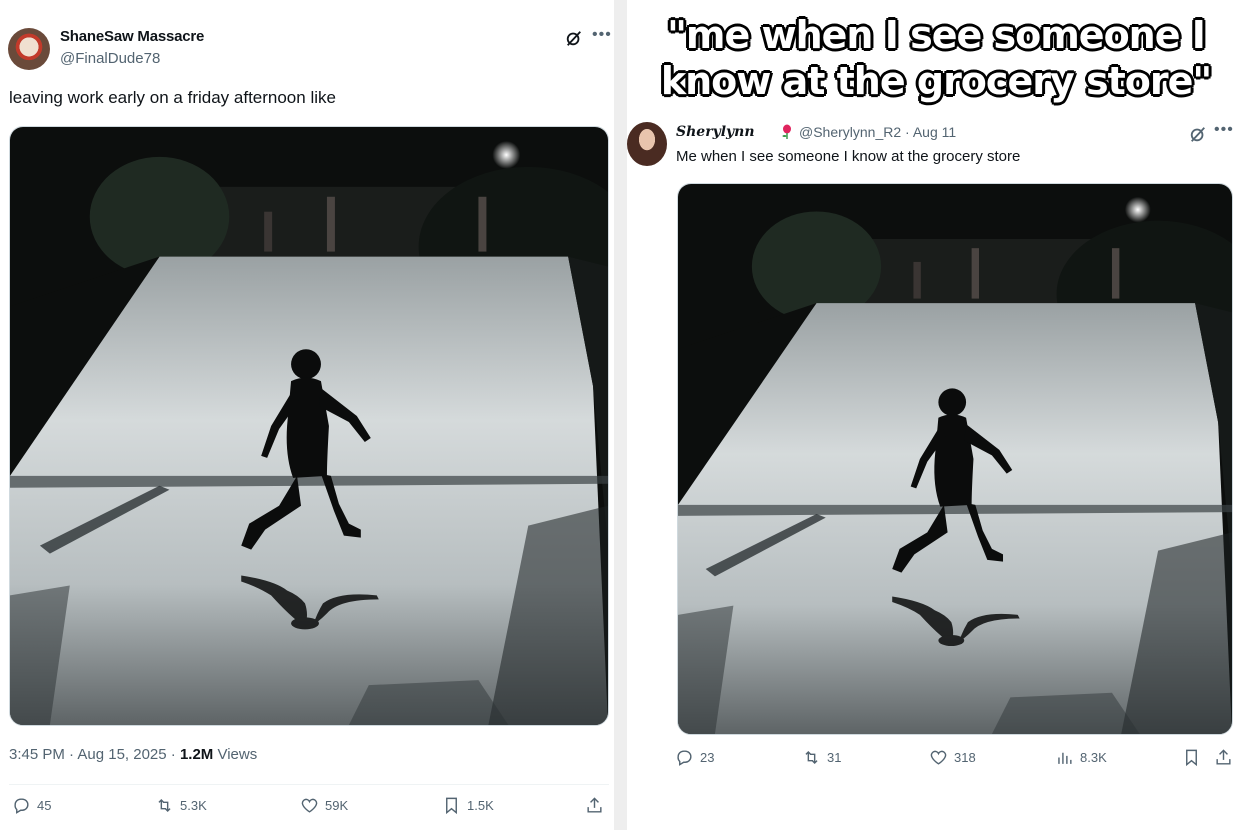  Describe the element at coordinates (936, 35) in the screenshot. I see `caption-line-1: "me when I see someone I` at that location.